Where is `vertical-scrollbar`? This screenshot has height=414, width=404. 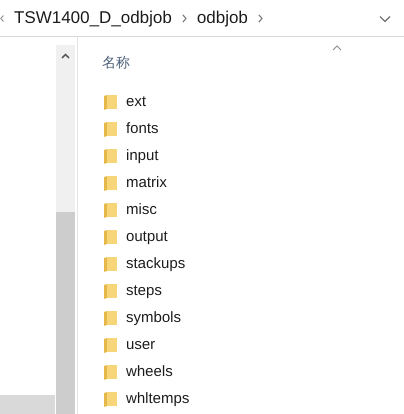
vertical-scrollbar is located at coordinates (65, 229).